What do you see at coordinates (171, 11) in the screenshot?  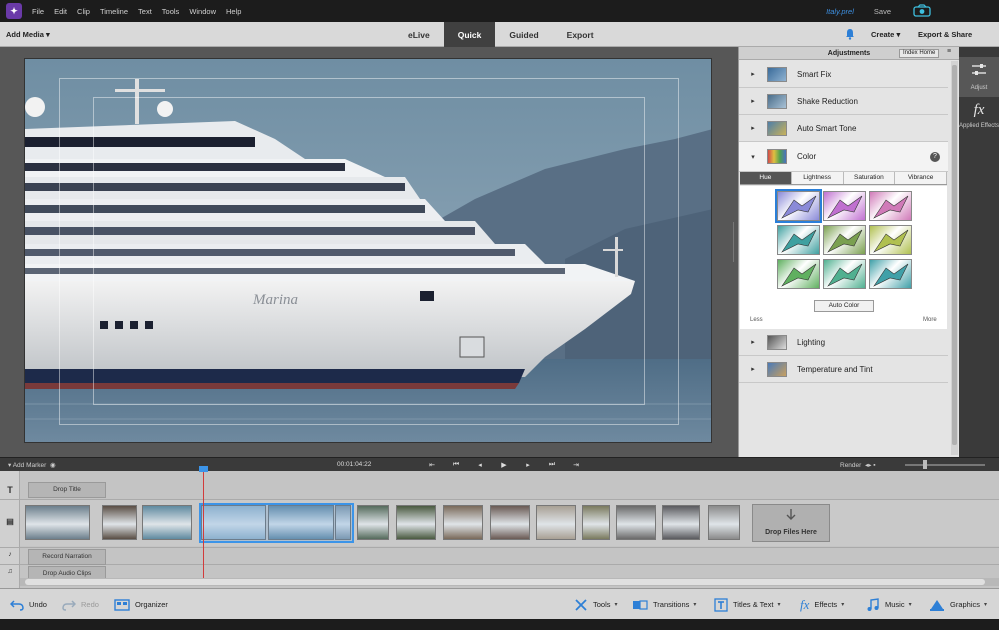 I see `menu-tools: Tools` at bounding box center [171, 11].